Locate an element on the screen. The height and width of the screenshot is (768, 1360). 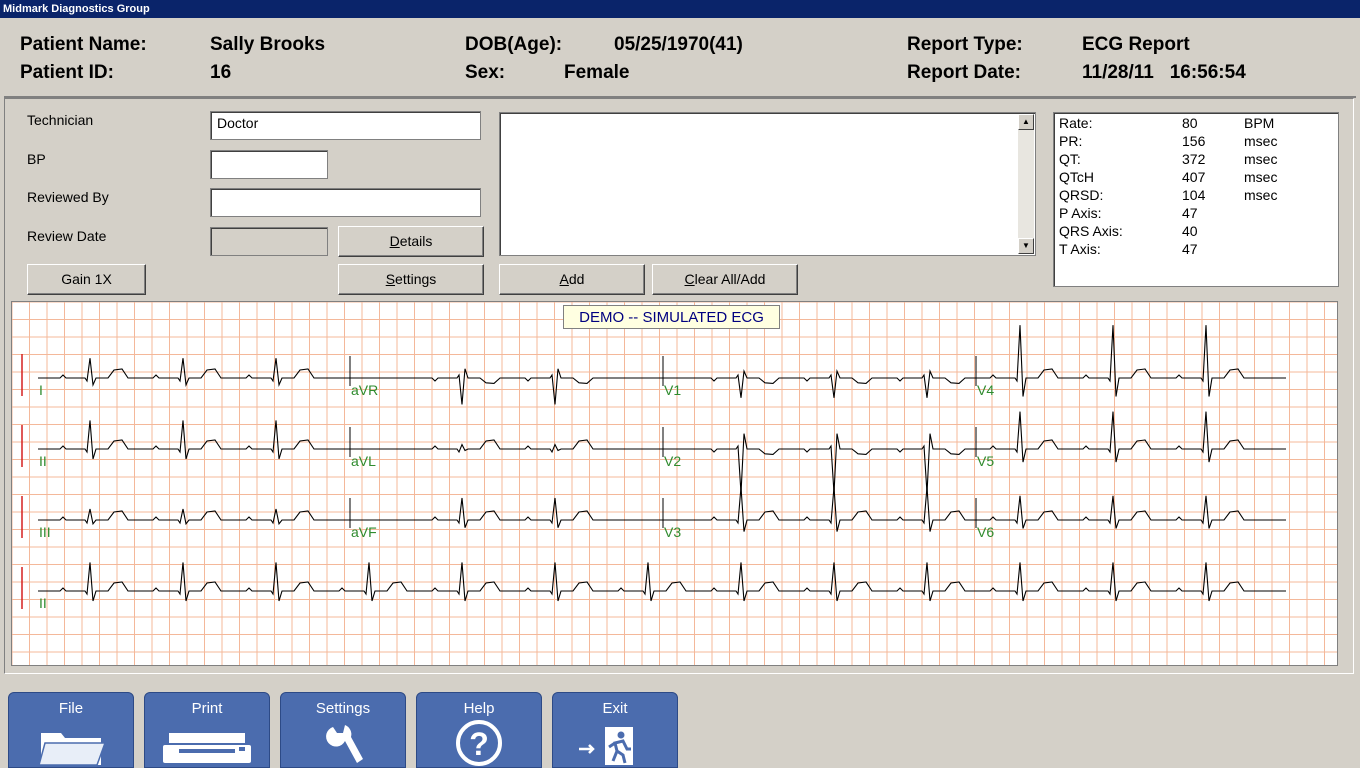
clear-button-mnemonic: C is located at coordinates (689, 279).